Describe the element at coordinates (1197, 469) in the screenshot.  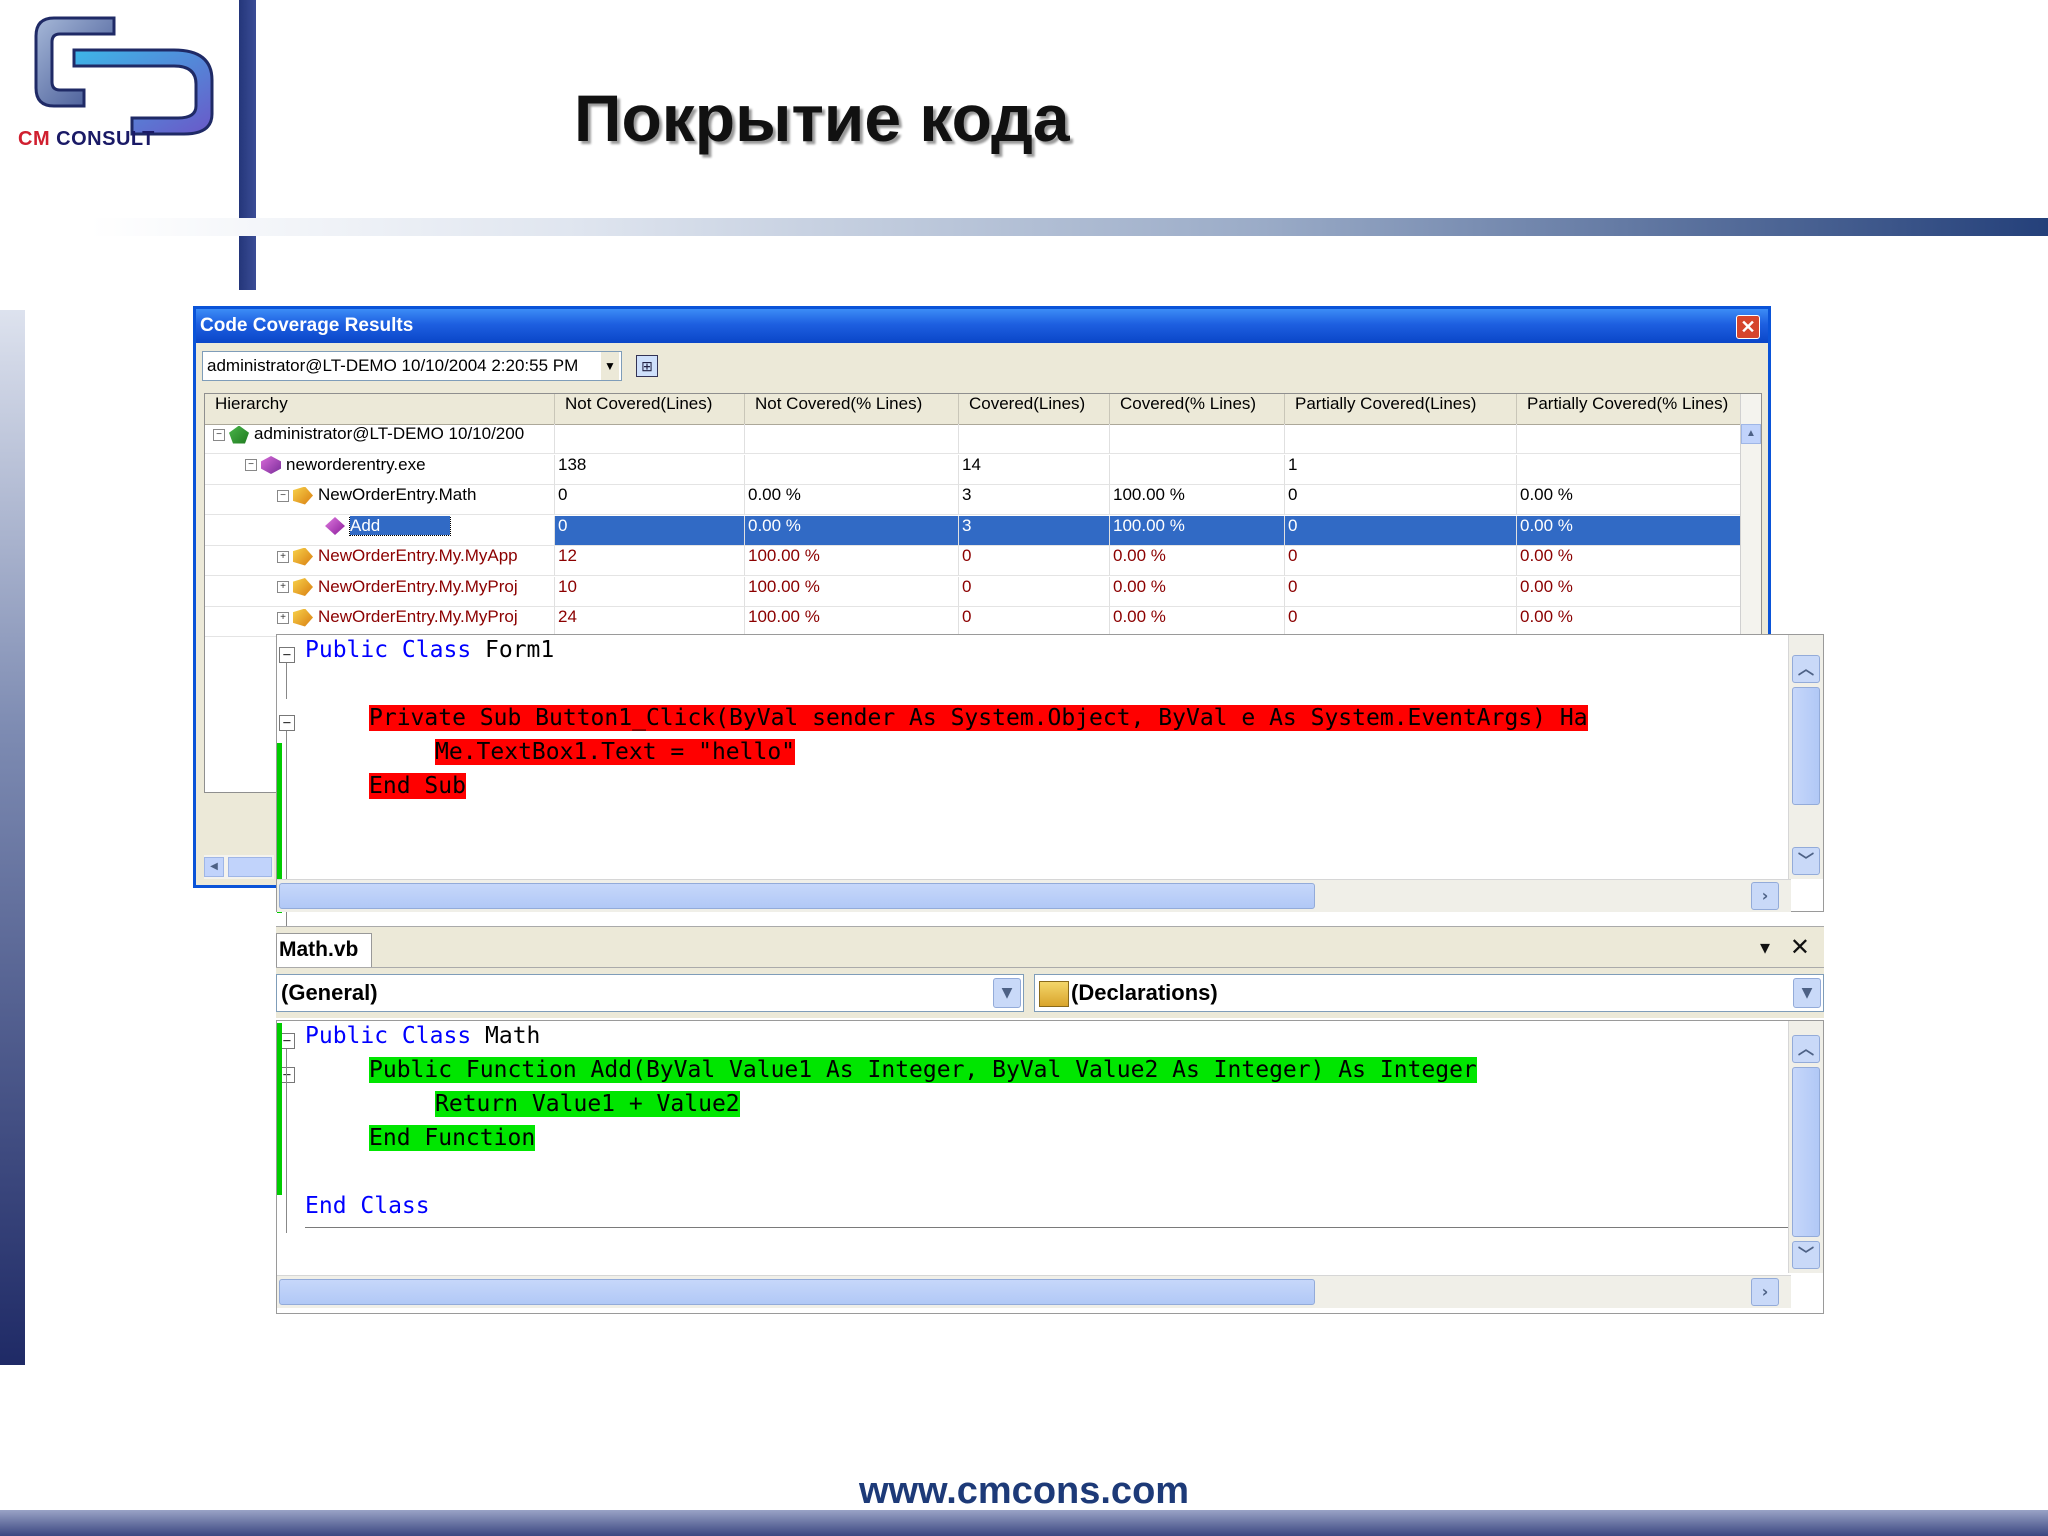
I see `table-cell` at that location.